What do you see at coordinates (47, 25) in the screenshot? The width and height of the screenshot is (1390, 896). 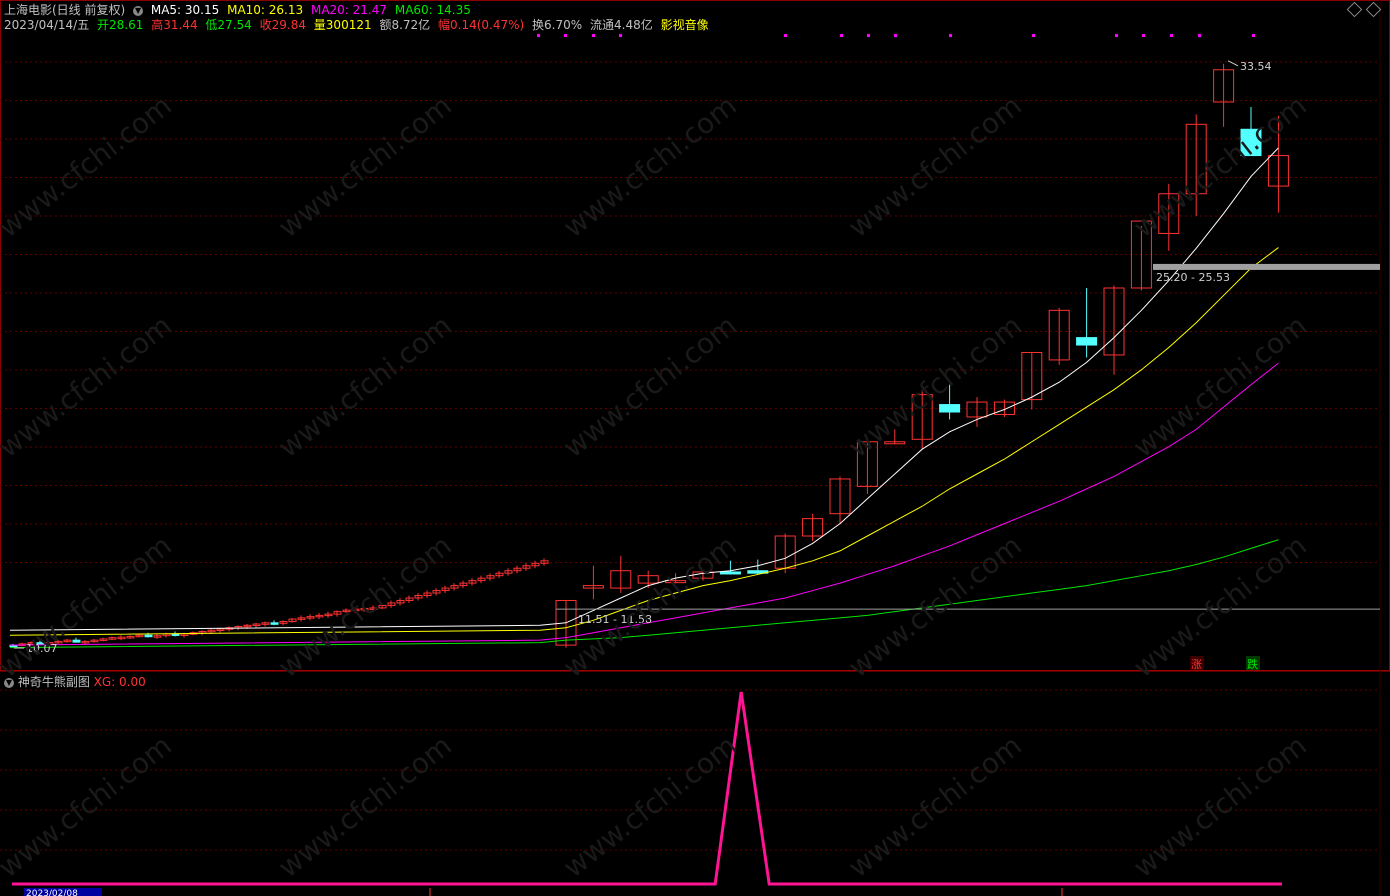 I see `date-label: 2023/04/14/五` at bounding box center [47, 25].